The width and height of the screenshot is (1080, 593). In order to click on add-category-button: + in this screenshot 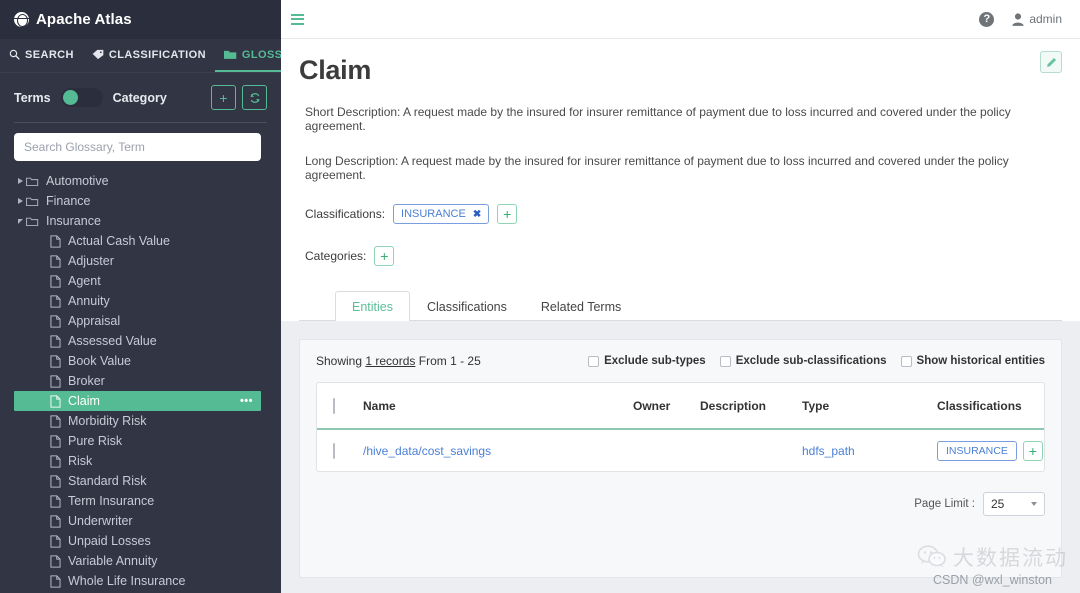, I will do `click(384, 256)`.